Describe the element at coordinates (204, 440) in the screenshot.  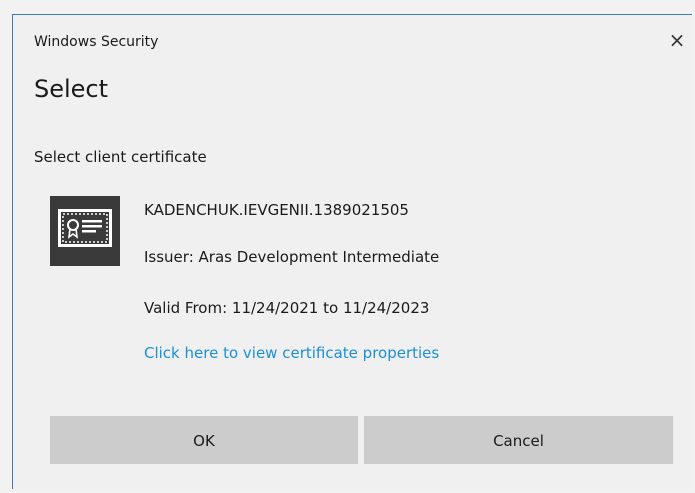
I see `ok-button: OK` at that location.